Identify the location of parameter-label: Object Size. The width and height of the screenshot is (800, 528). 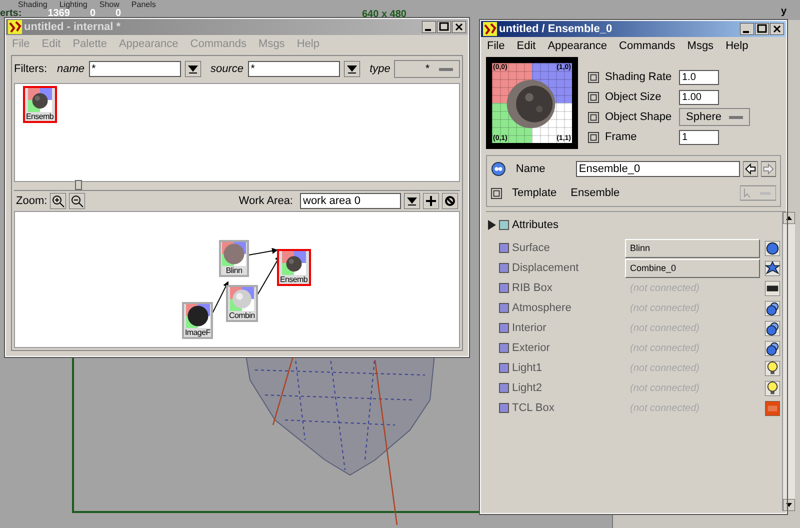
(633, 97).